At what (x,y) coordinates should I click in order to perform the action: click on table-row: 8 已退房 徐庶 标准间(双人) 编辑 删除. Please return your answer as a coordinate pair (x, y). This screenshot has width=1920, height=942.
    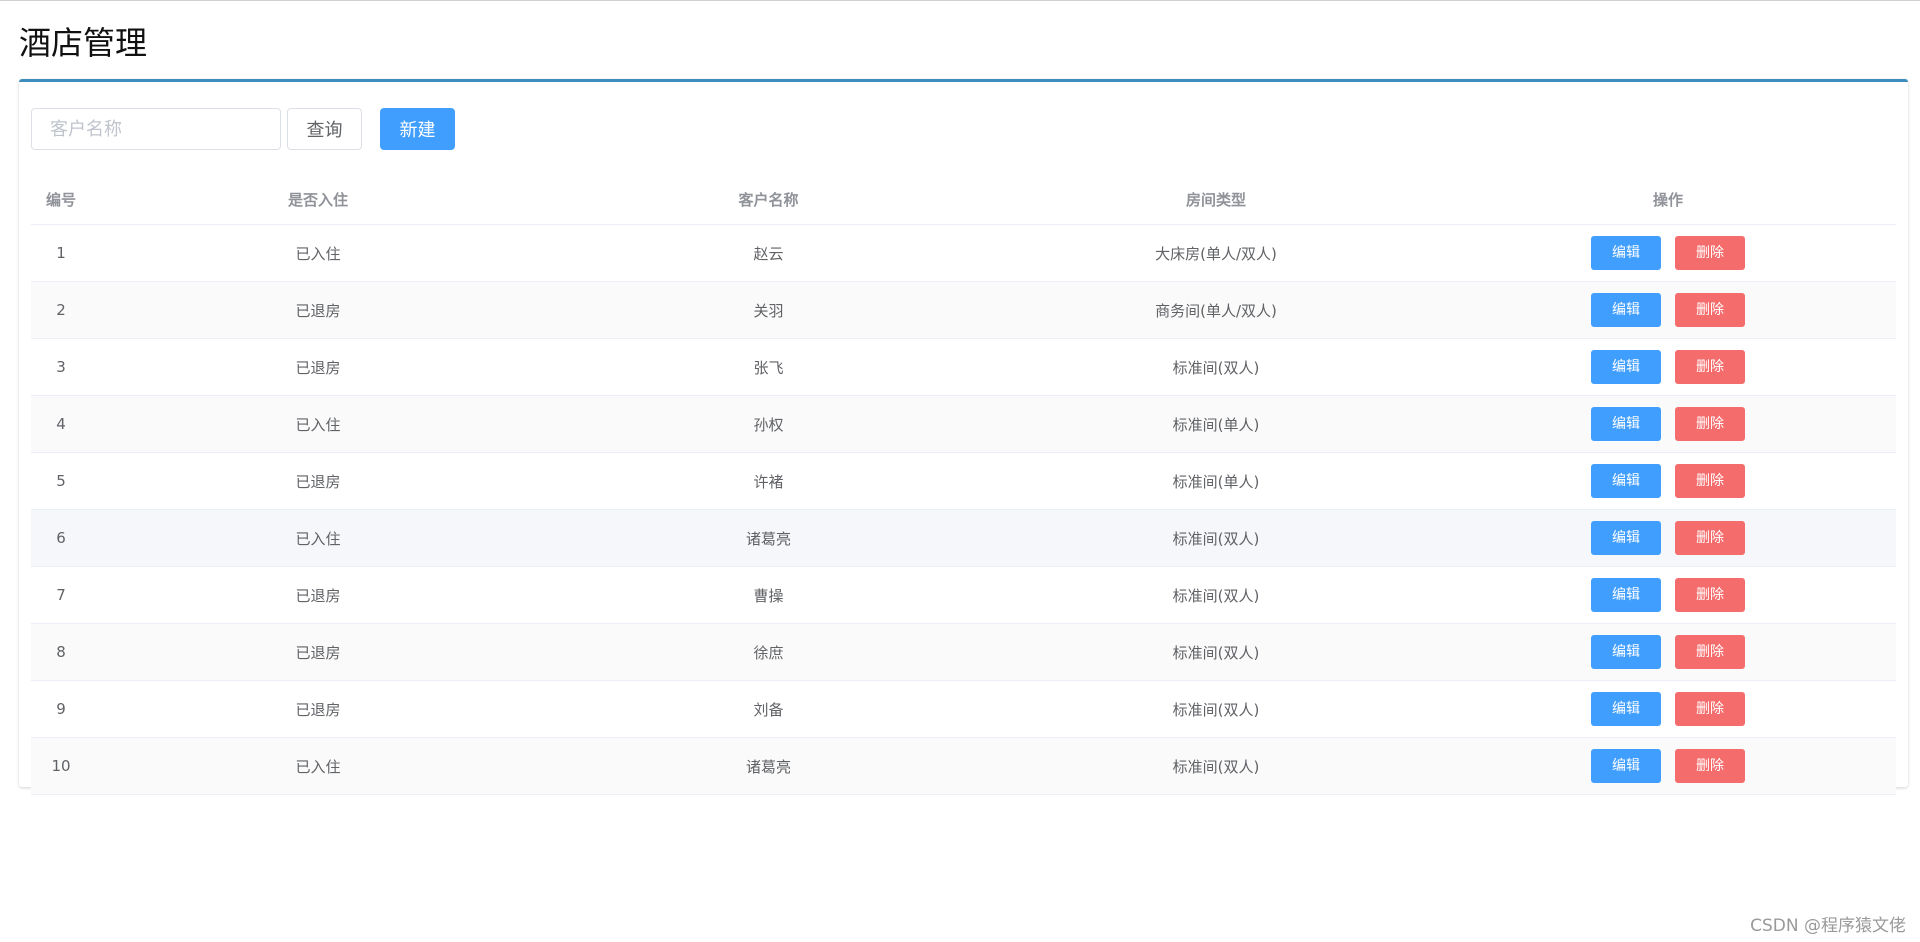
    Looking at the image, I should click on (963, 652).